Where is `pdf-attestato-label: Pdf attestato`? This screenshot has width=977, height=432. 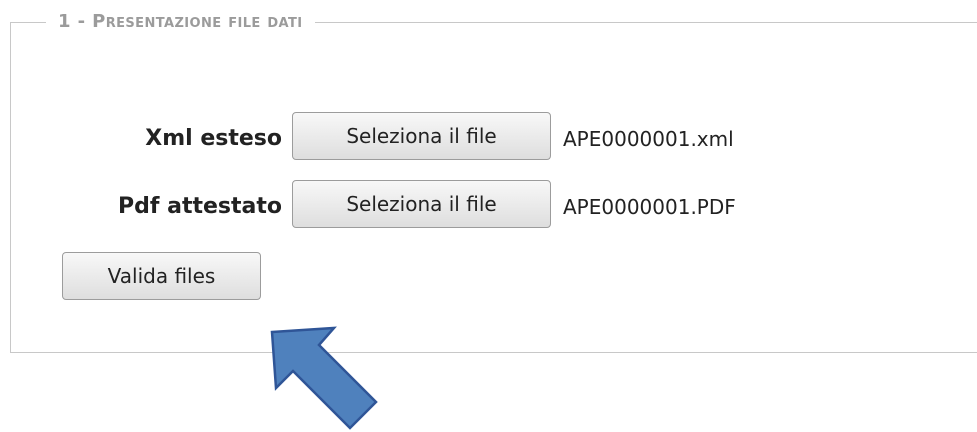 pdf-attestato-label: Pdf attestato is located at coordinates (200, 206).